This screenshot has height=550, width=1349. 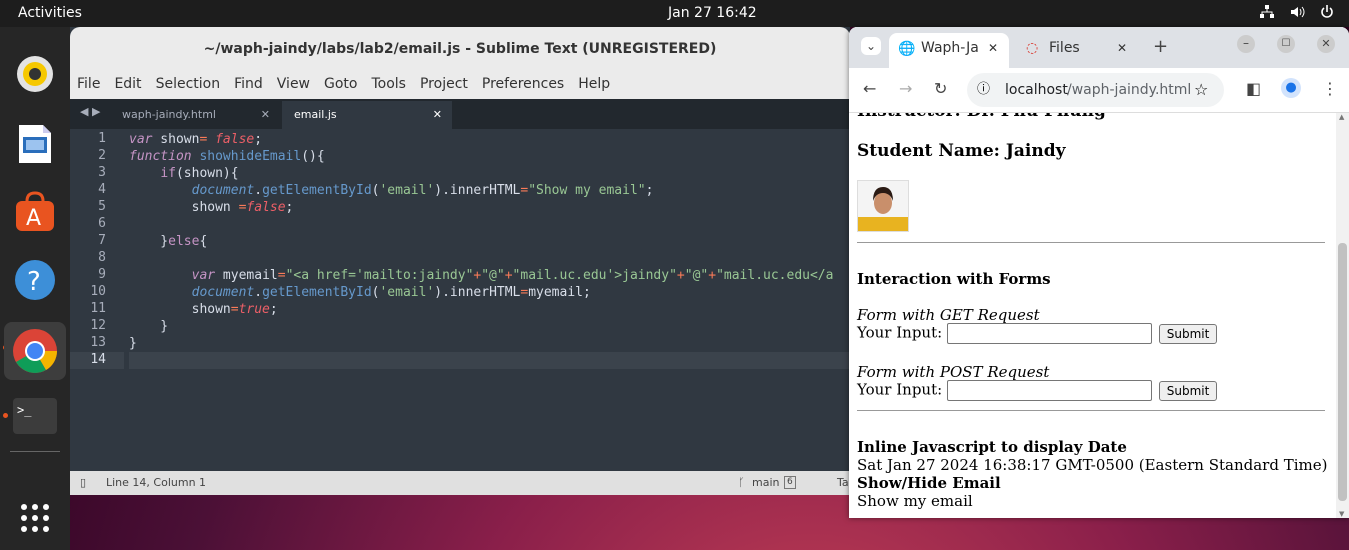 I want to click on browser-tab-active: 🌐 Waph-Ja ✕, so click(x=949, y=50).